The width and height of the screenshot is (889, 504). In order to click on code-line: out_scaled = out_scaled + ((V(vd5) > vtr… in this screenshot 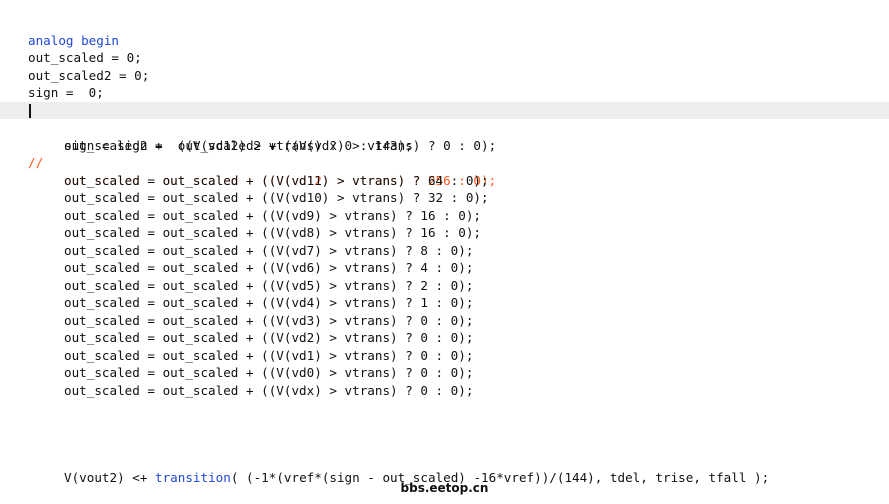, I will do `click(444, 276)`.